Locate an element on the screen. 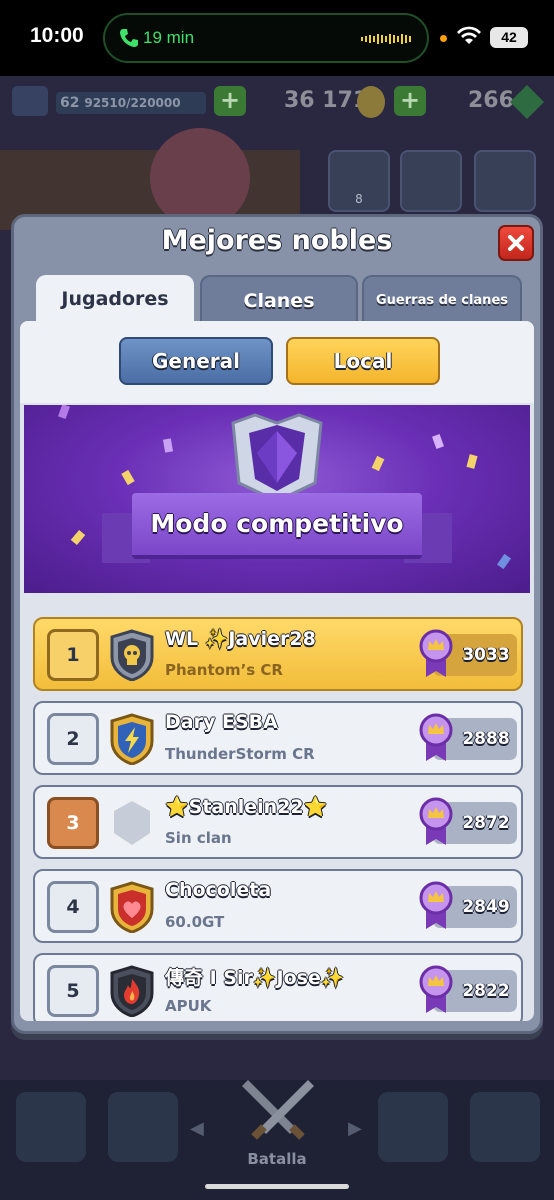  hero-avatar is located at coordinates (200, 178).